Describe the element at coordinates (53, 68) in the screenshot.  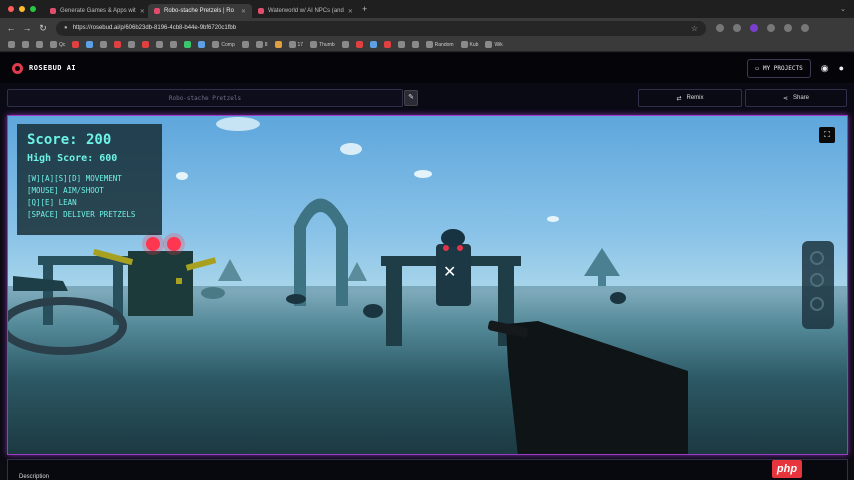
I see `logo-text: ROSEBUD AI` at that location.